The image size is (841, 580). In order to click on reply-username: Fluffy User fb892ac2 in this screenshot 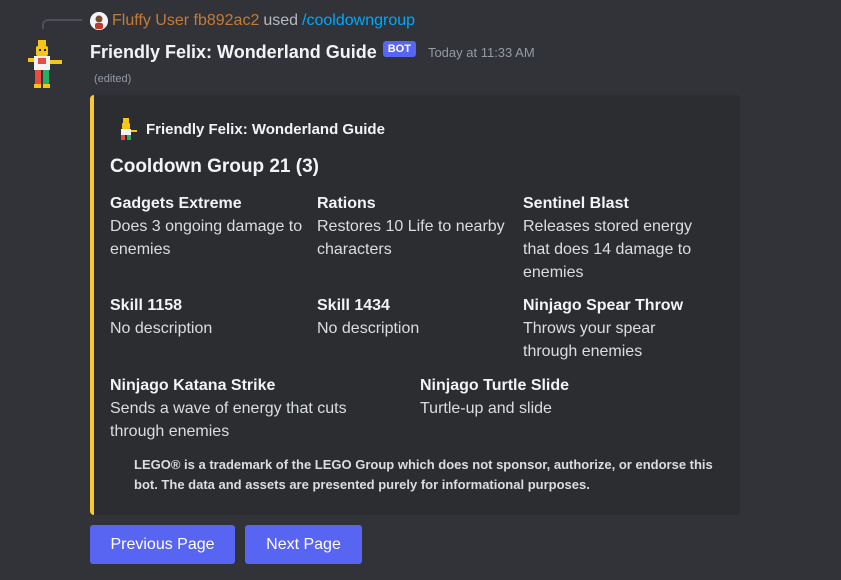, I will do `click(185, 21)`.